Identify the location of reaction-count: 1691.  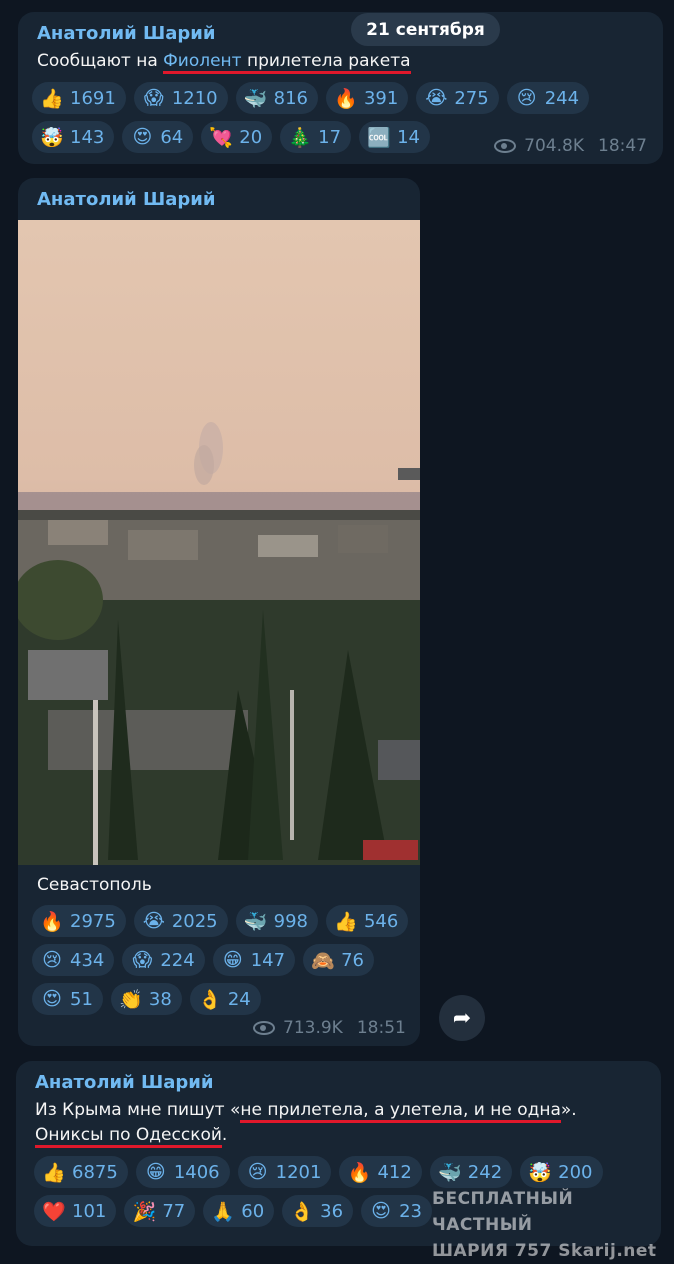
(93, 98).